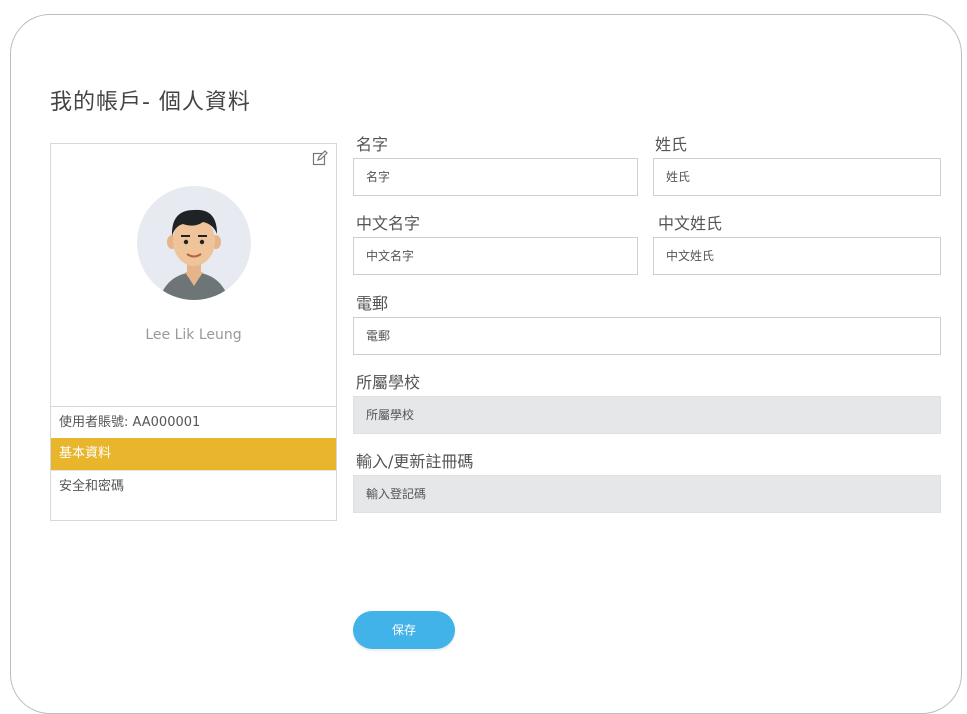  I want to click on chinese-first-name-field: 中文名字, so click(495, 256).